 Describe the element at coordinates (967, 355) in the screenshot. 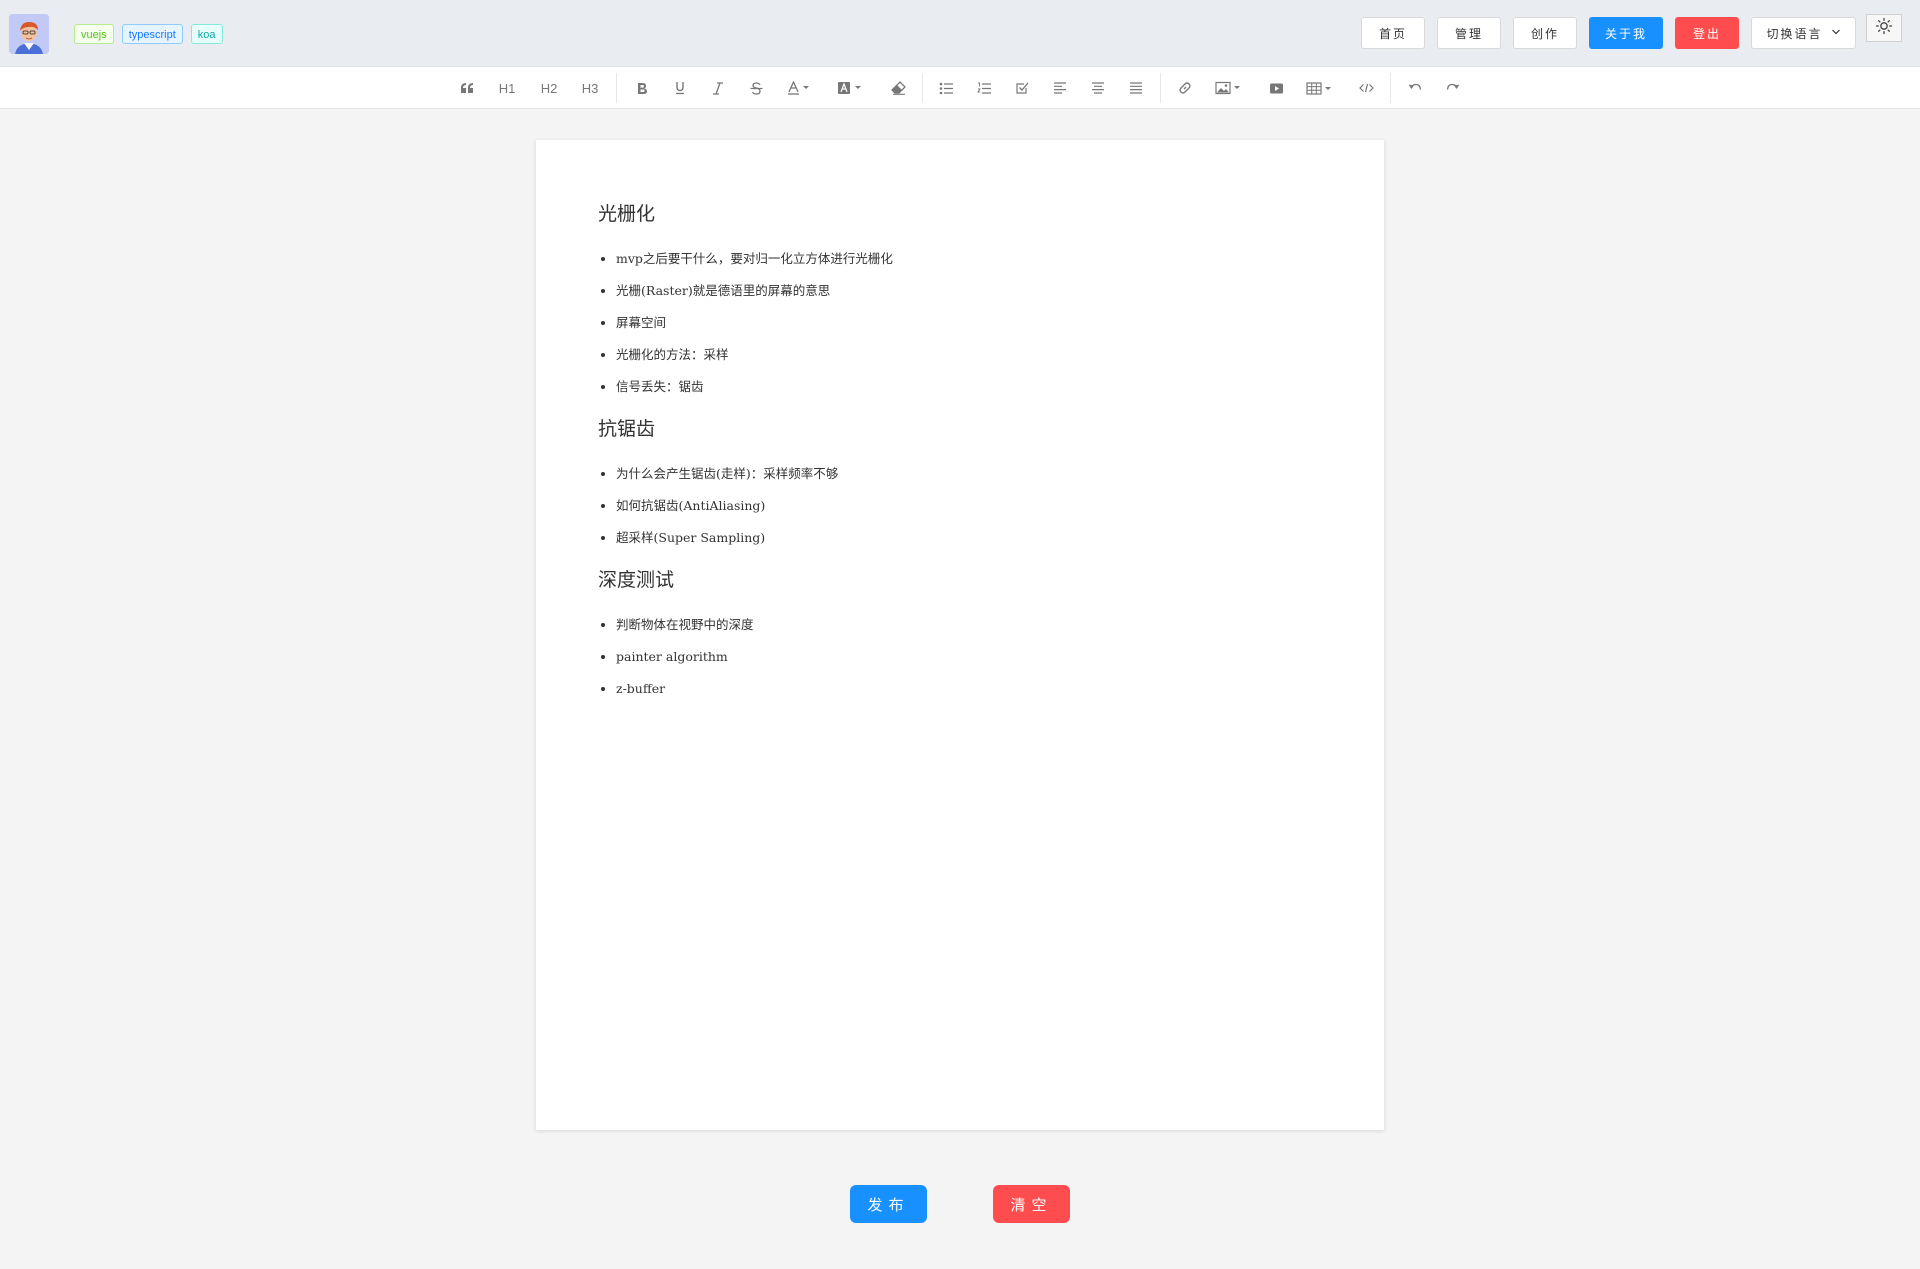

I see `list-item: 光栅化的方法：采样` at that location.